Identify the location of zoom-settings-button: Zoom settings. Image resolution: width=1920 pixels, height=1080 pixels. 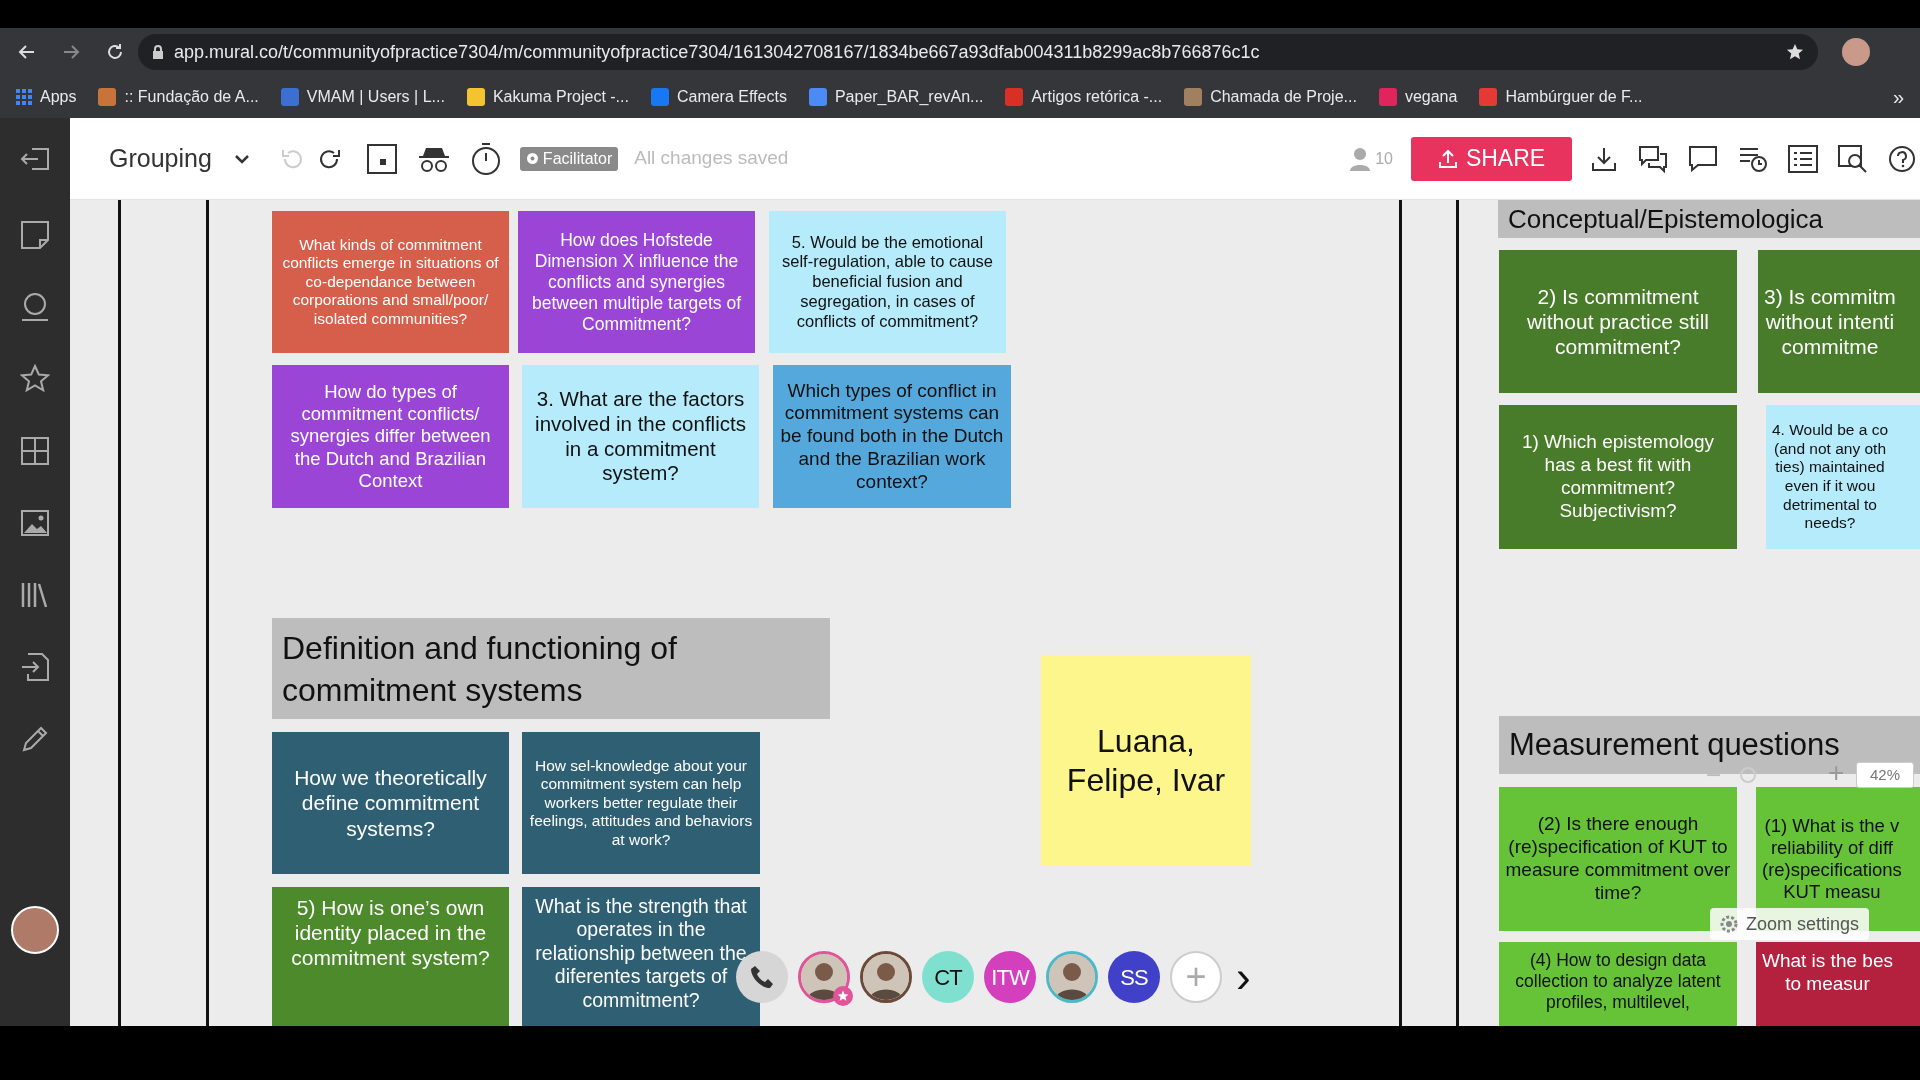
(1790, 924).